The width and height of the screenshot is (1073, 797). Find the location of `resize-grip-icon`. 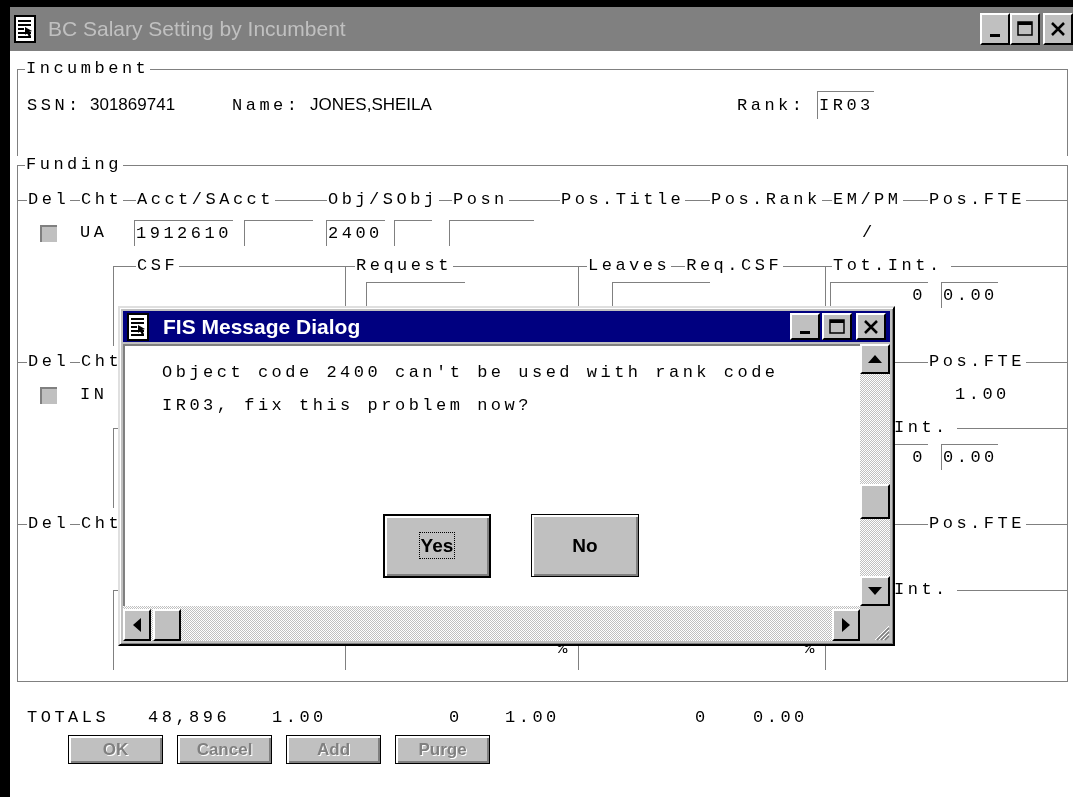

resize-grip-icon is located at coordinates (882, 633).